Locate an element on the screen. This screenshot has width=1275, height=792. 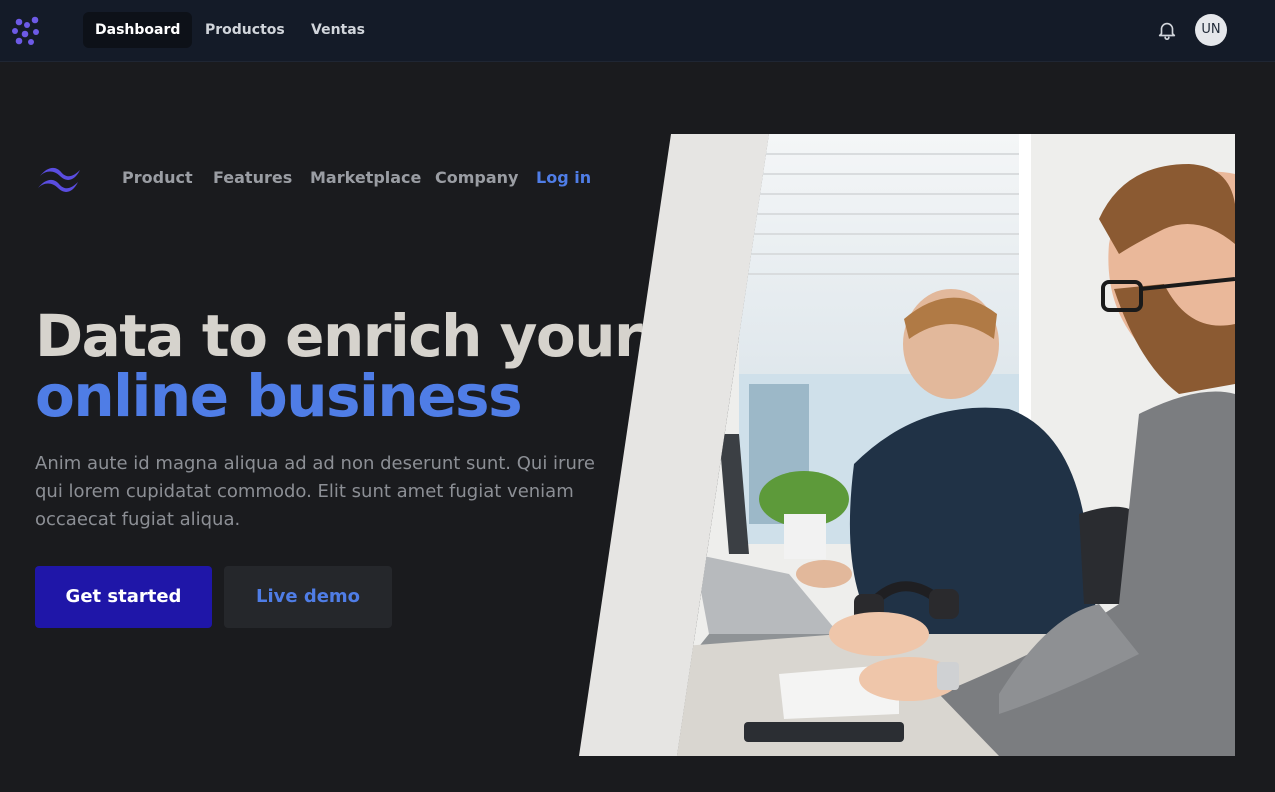
hero-headline: Data to enrich your online business is located at coordinates (339, 368).